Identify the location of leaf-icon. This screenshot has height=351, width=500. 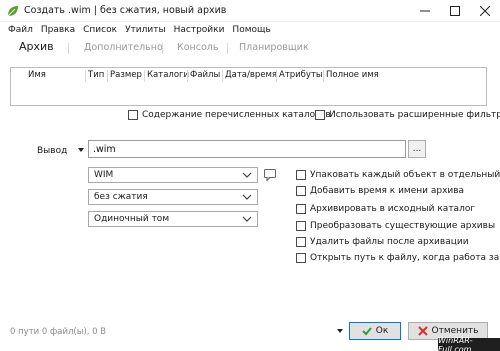
(13, 11).